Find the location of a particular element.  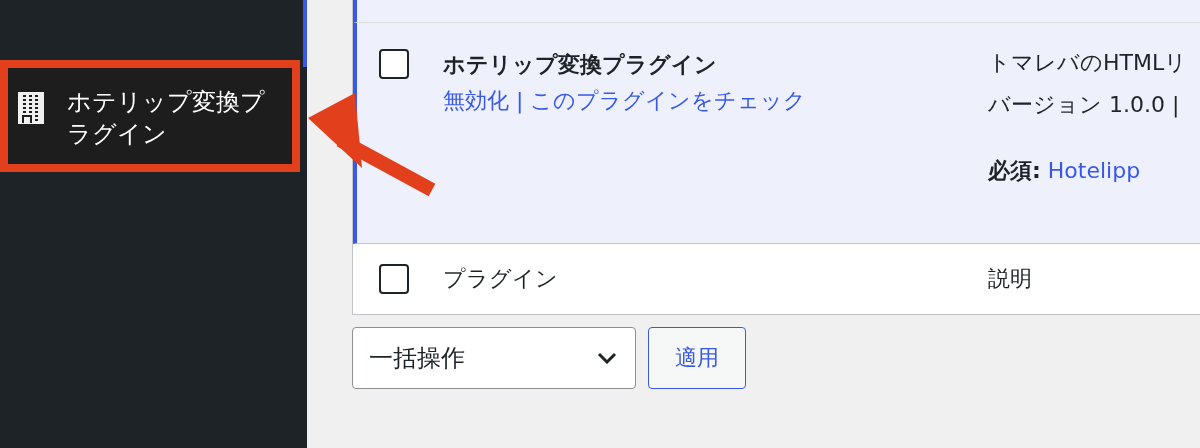

column-header: プラグイン is located at coordinates (500, 278).